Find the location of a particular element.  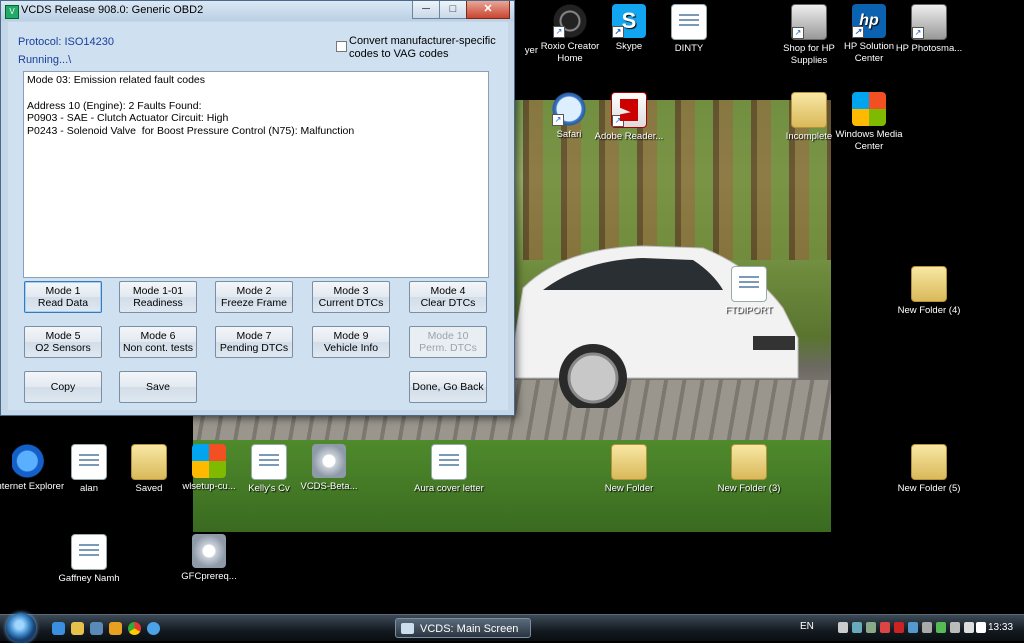

mode2-freeze-frame-button: Mode 2 Freeze Frame is located at coordinates (254, 297).